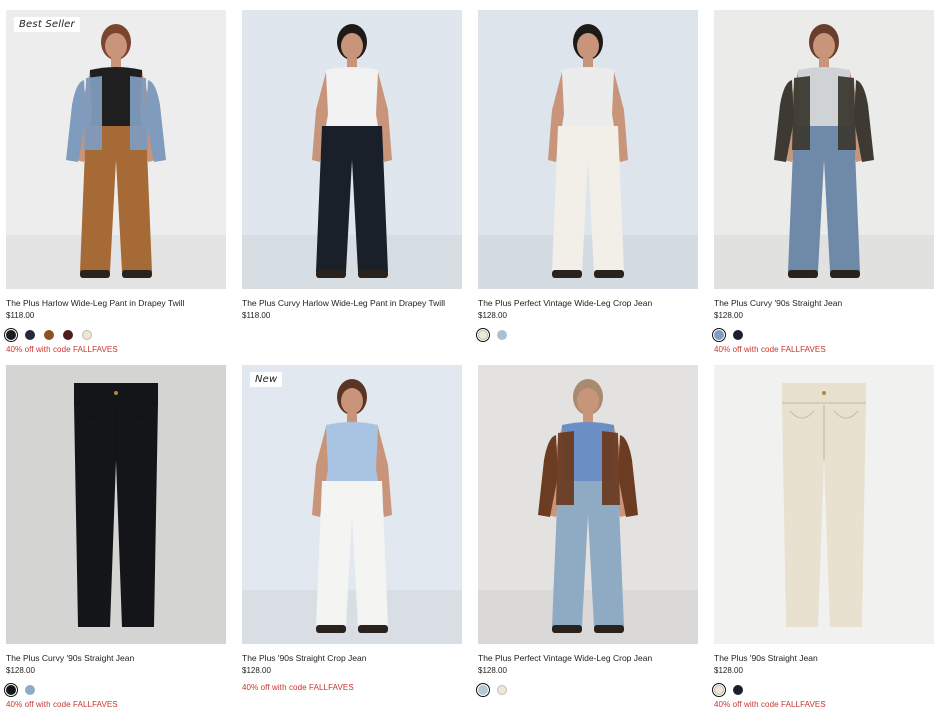 The height and width of the screenshot is (718, 942). I want to click on product-badge: Best Seller, so click(47, 24).